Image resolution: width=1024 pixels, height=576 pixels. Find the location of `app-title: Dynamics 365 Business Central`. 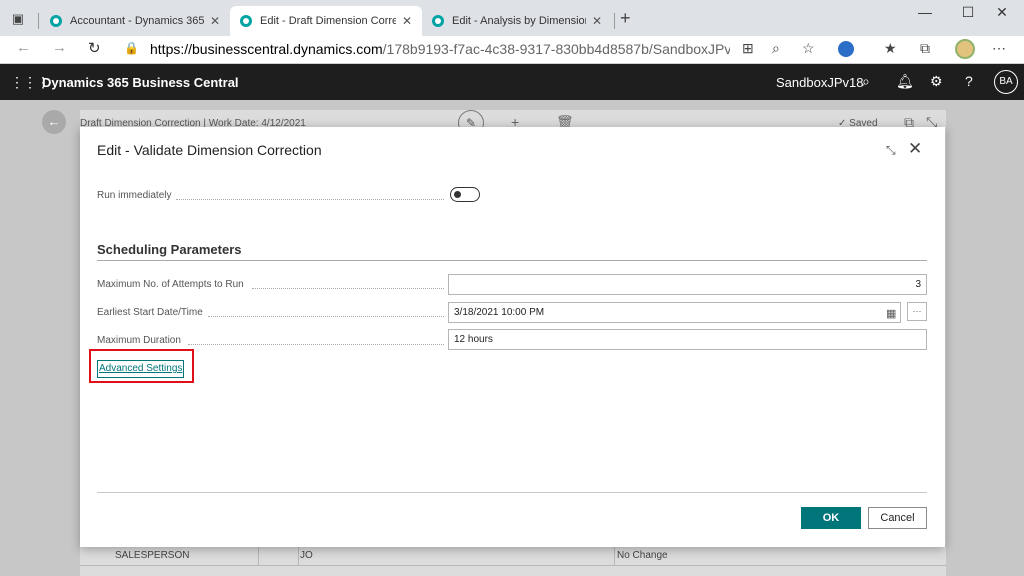

app-title: Dynamics 365 Business Central is located at coordinates (140, 82).